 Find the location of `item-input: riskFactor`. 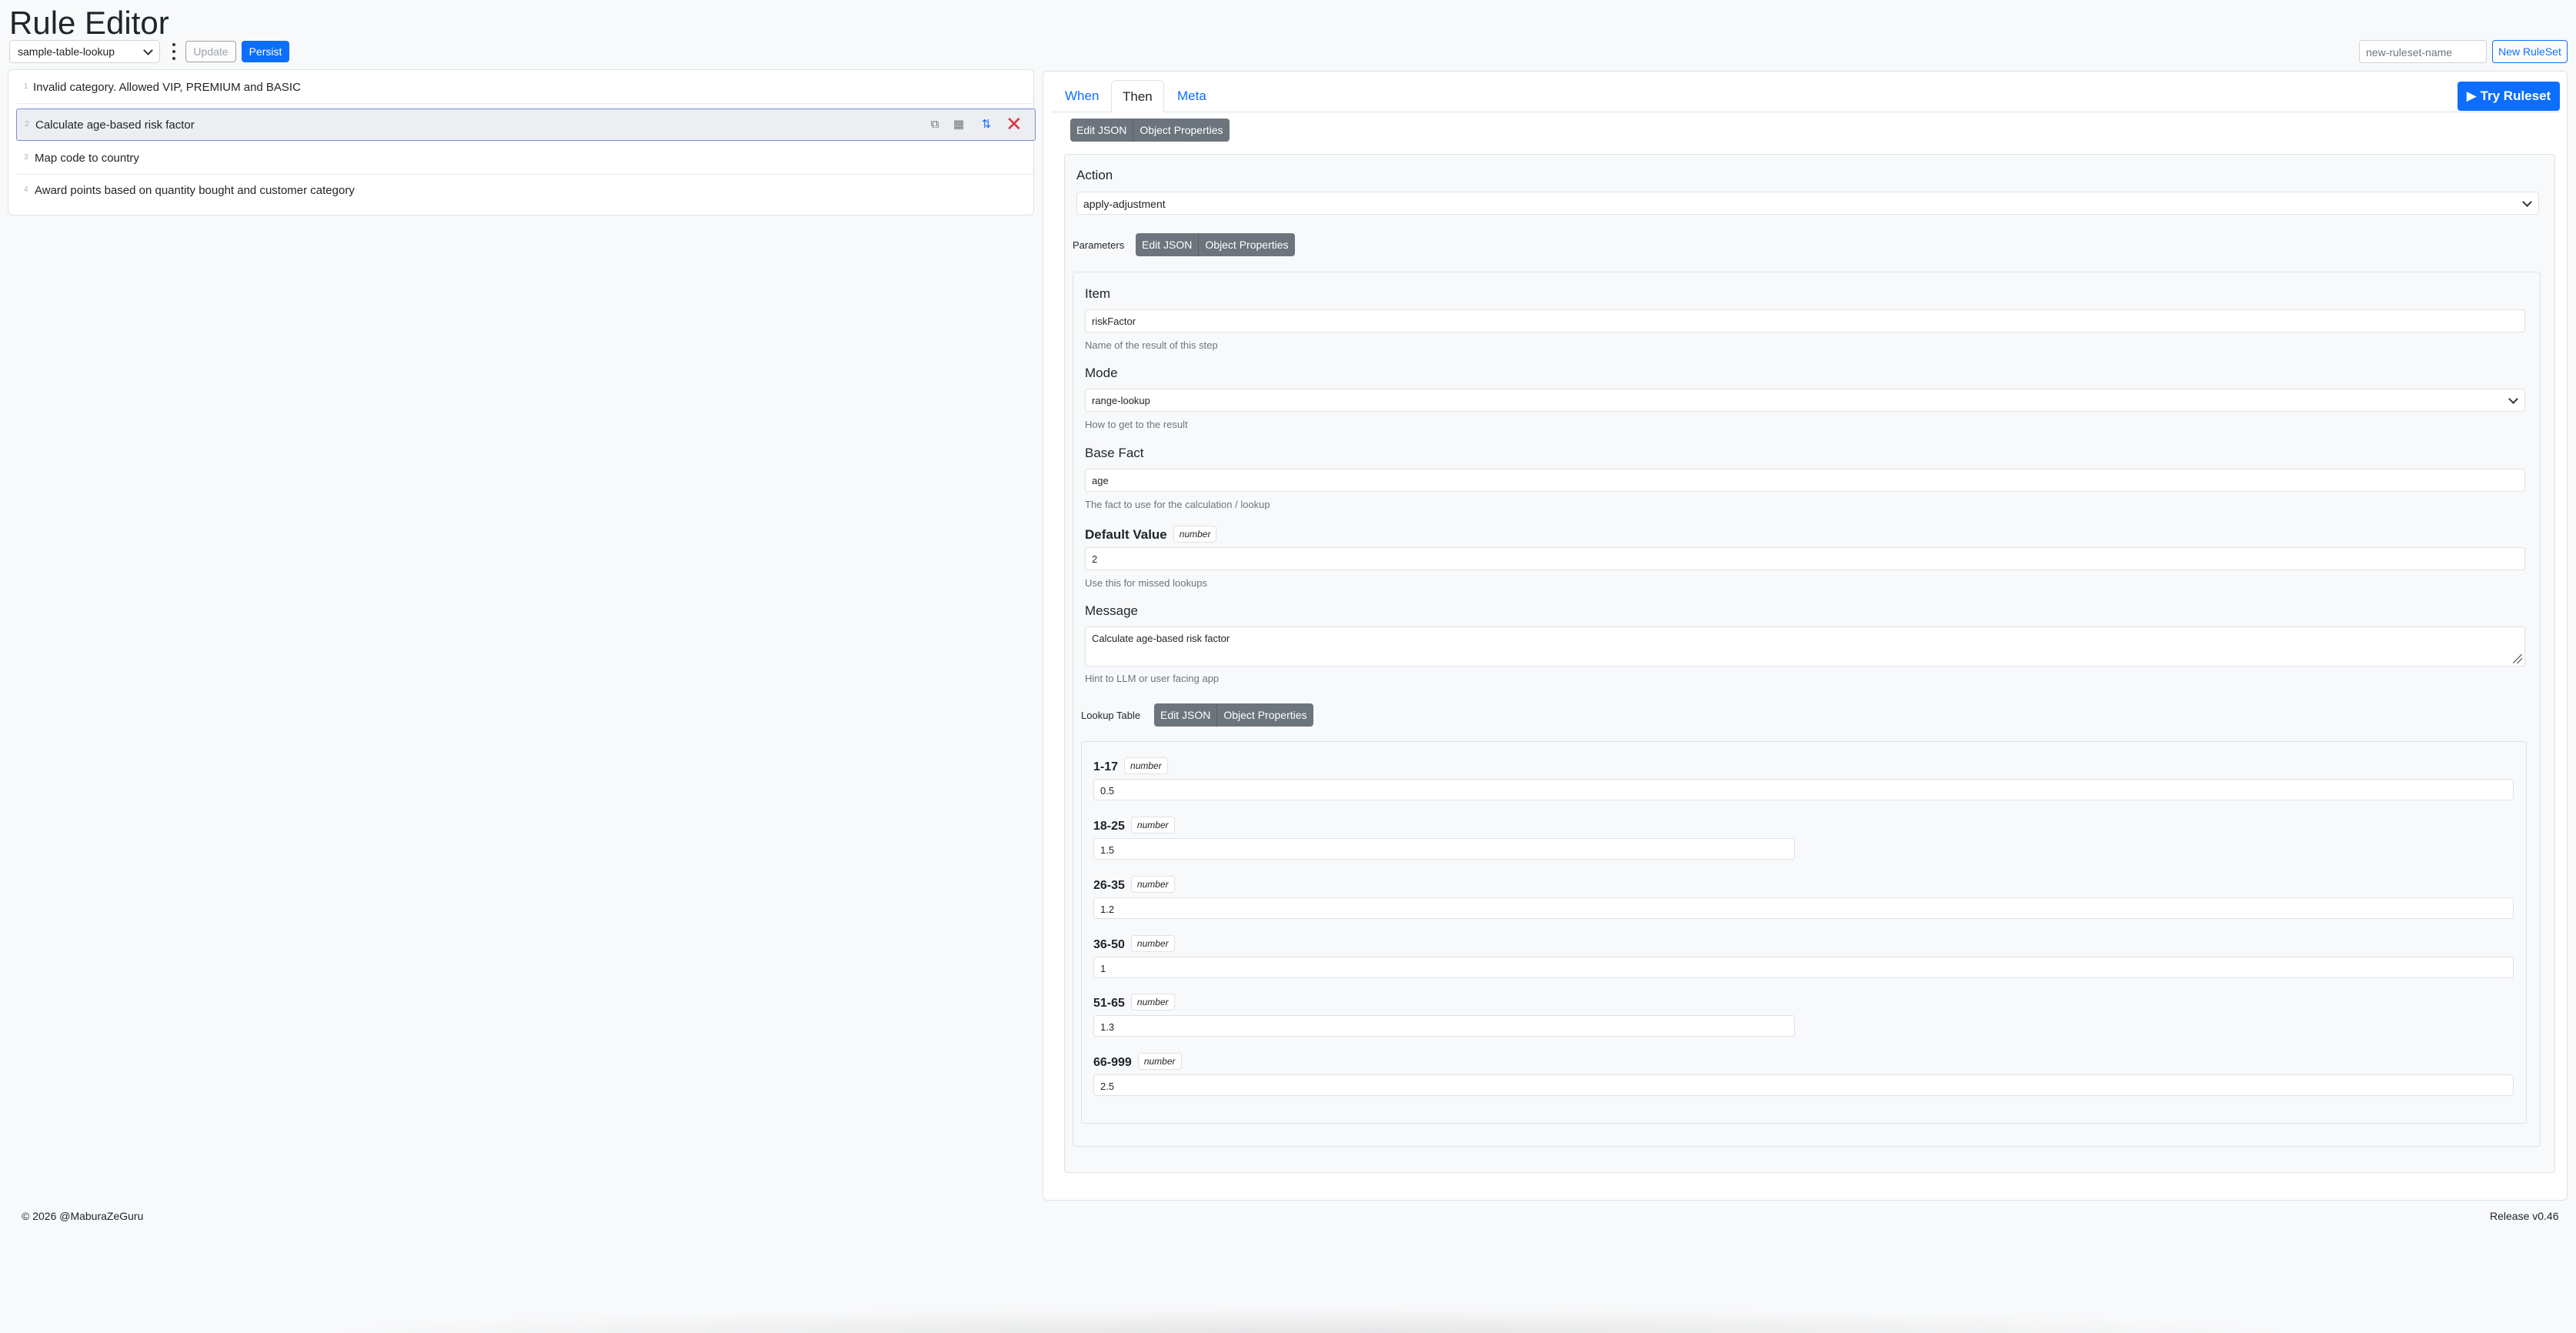

item-input: riskFactor is located at coordinates (1805, 320).